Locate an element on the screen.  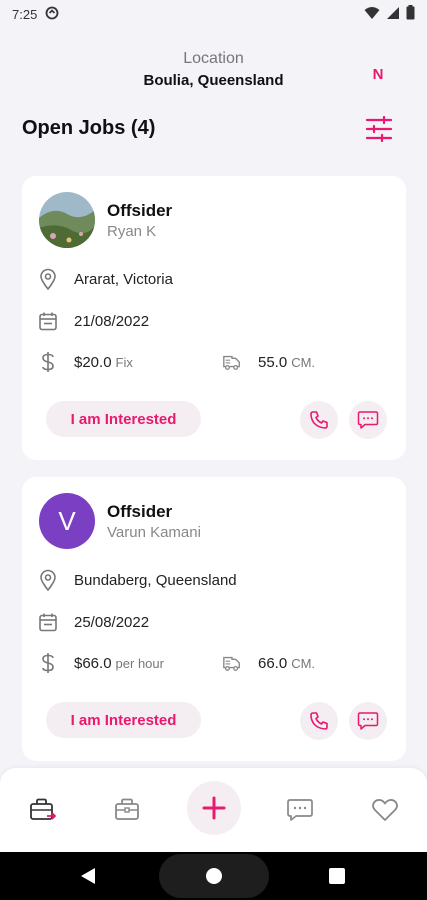
job-distance: 55.0 is located at coordinates (273, 362).